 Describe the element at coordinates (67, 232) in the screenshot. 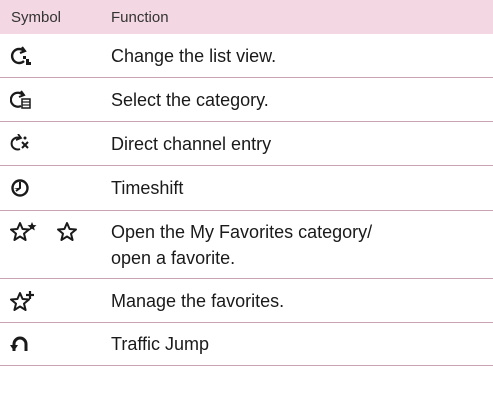

I see `favorite-star-icon` at that location.